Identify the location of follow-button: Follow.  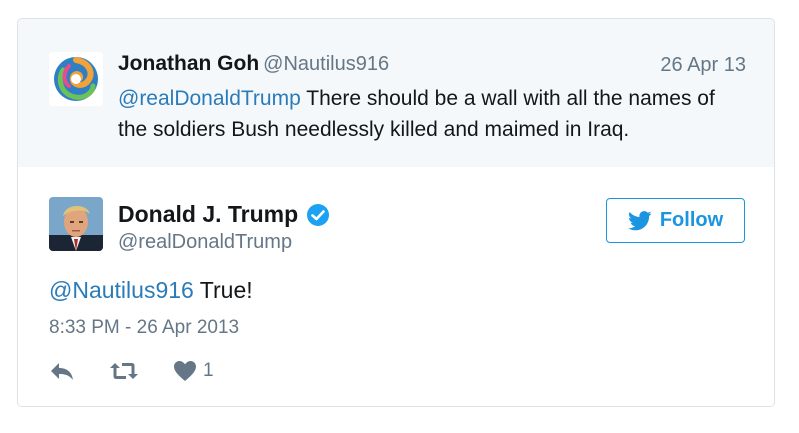
(675, 220).